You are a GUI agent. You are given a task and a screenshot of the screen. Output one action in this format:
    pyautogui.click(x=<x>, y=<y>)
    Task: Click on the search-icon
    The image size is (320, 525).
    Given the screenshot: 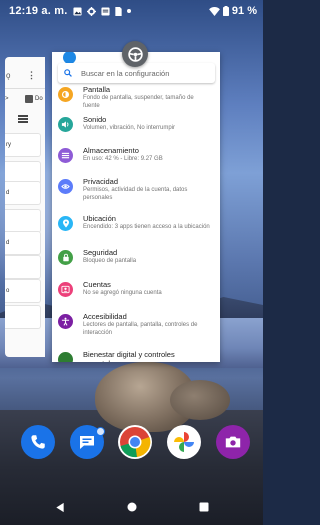 What is the action you would take?
    pyautogui.click(x=68, y=73)
    